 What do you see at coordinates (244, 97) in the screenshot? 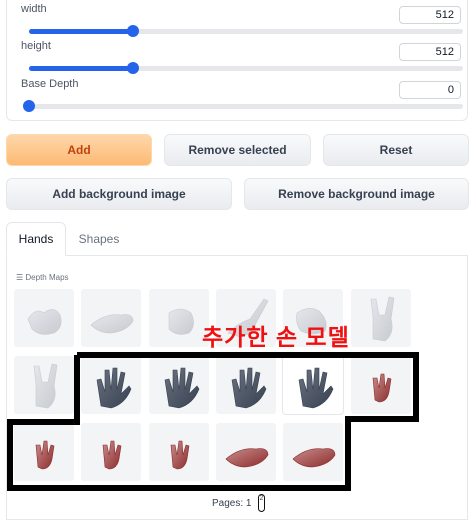
I see `depth-slider-row: Base Depth 0` at bounding box center [244, 97].